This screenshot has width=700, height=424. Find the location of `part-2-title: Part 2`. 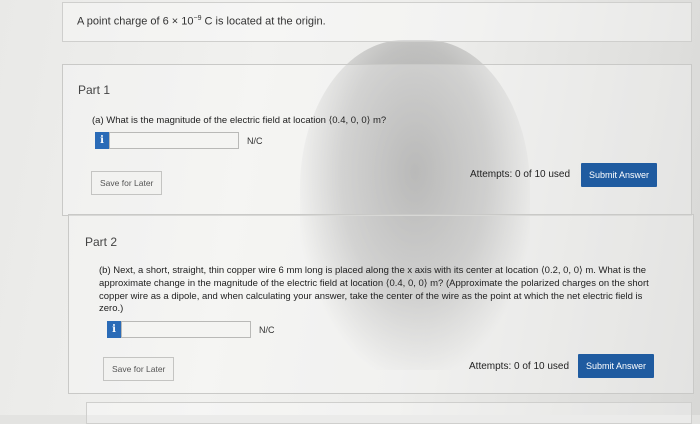

part-2-title: Part 2 is located at coordinates (101, 242).